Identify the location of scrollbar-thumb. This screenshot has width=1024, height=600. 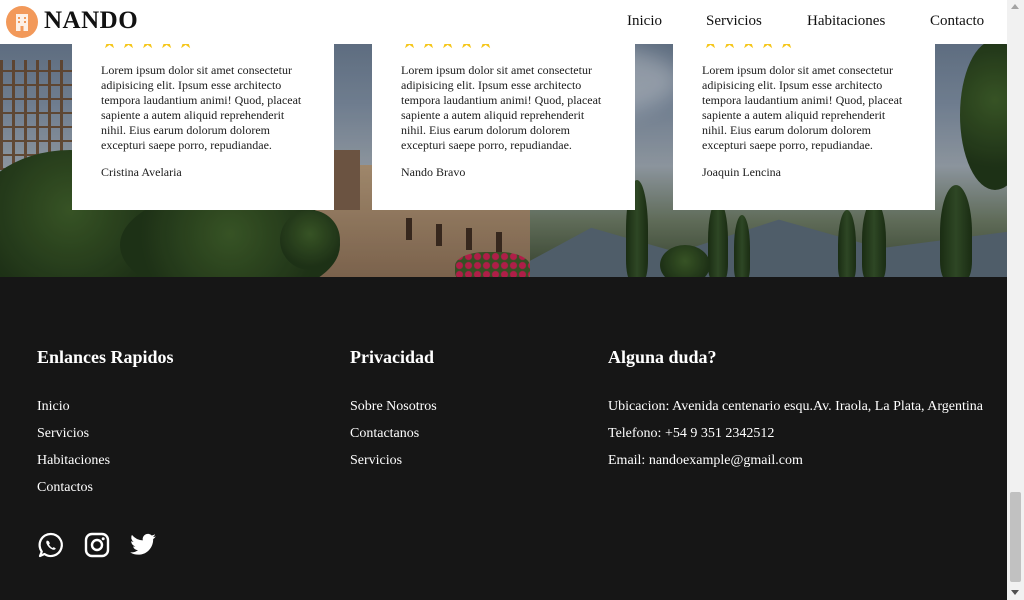
(1015, 537).